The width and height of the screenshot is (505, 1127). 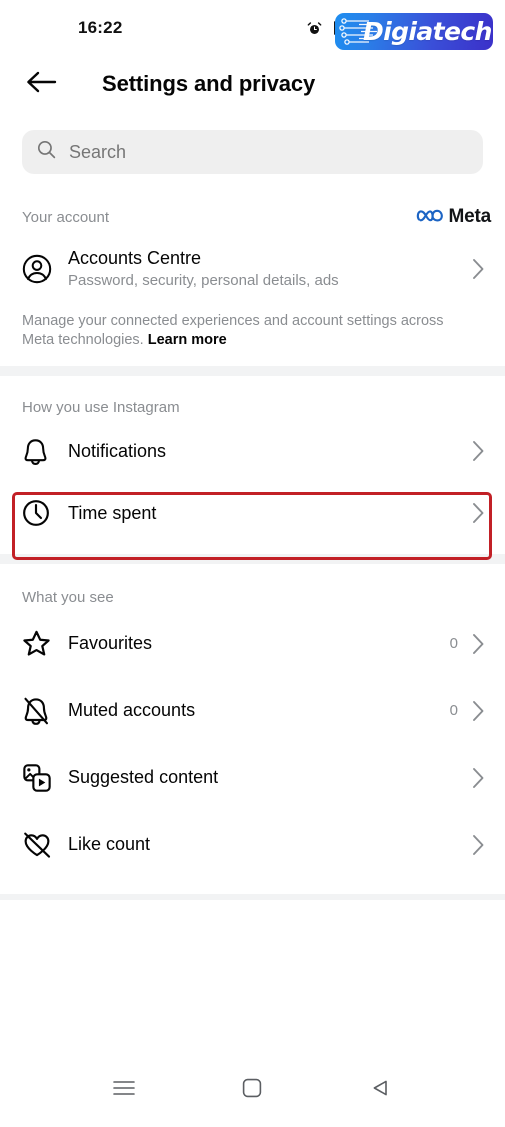 I want to click on row-texts: Favourites, so click(x=255, y=643).